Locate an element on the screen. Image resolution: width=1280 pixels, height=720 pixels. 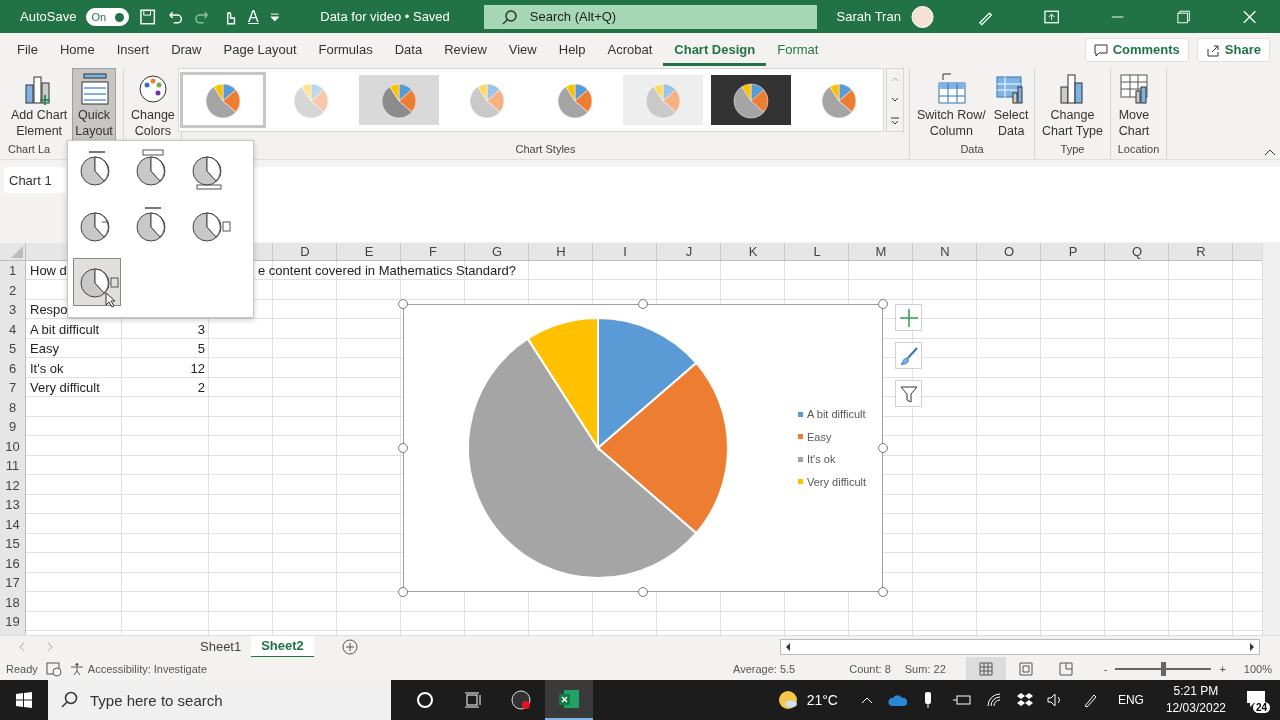
temperature: 21°C is located at coordinates (822, 700).